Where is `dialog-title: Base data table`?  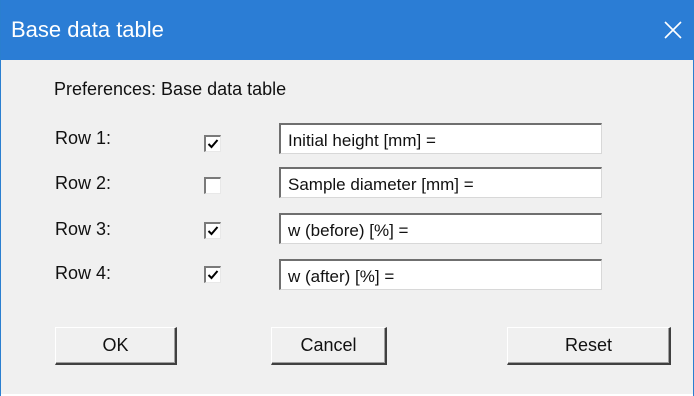
dialog-title: Base data table is located at coordinates (87, 29).